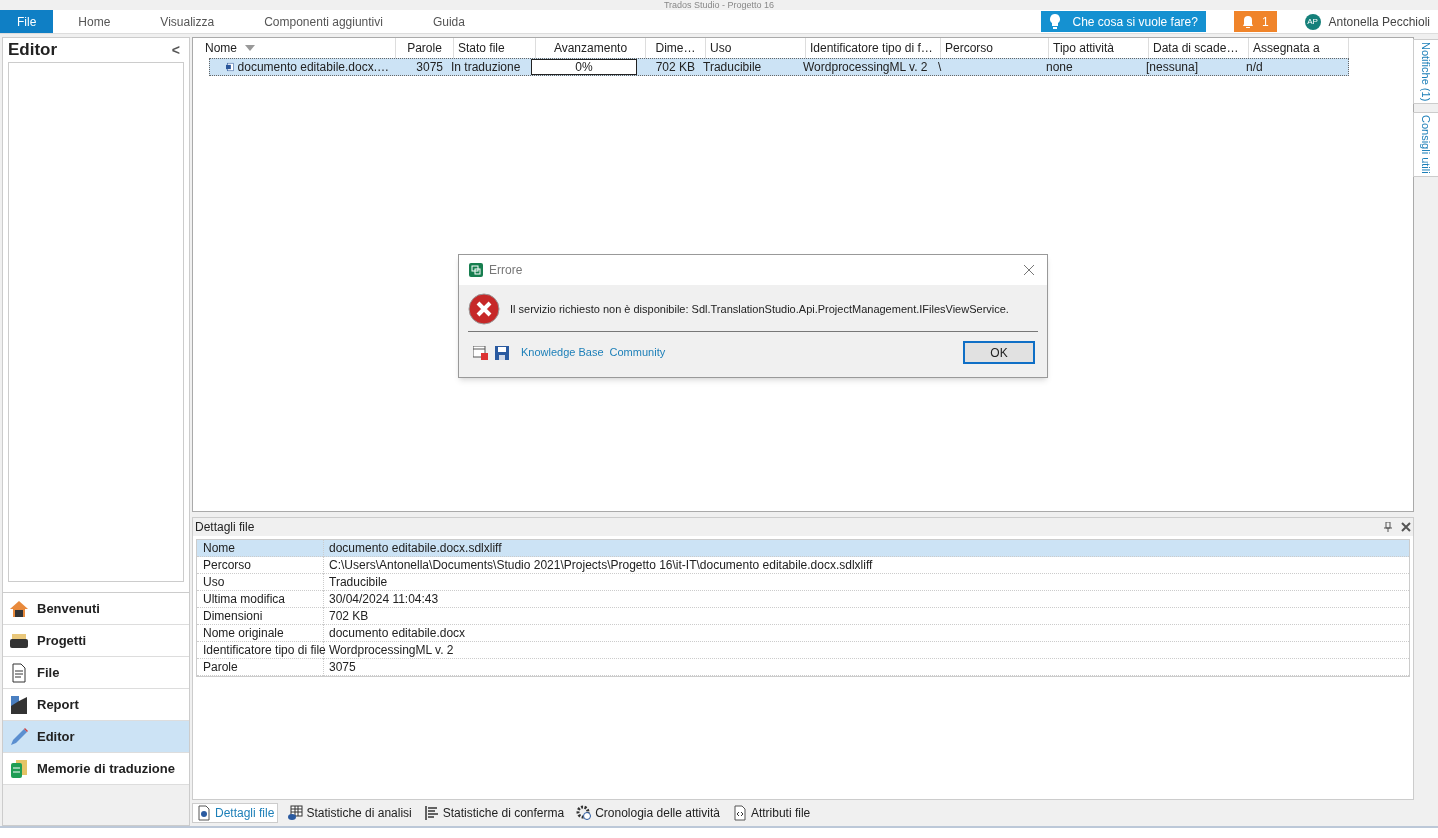  Describe the element at coordinates (96, 609) in the screenshot. I see `nav-item: Benvenuti` at that location.